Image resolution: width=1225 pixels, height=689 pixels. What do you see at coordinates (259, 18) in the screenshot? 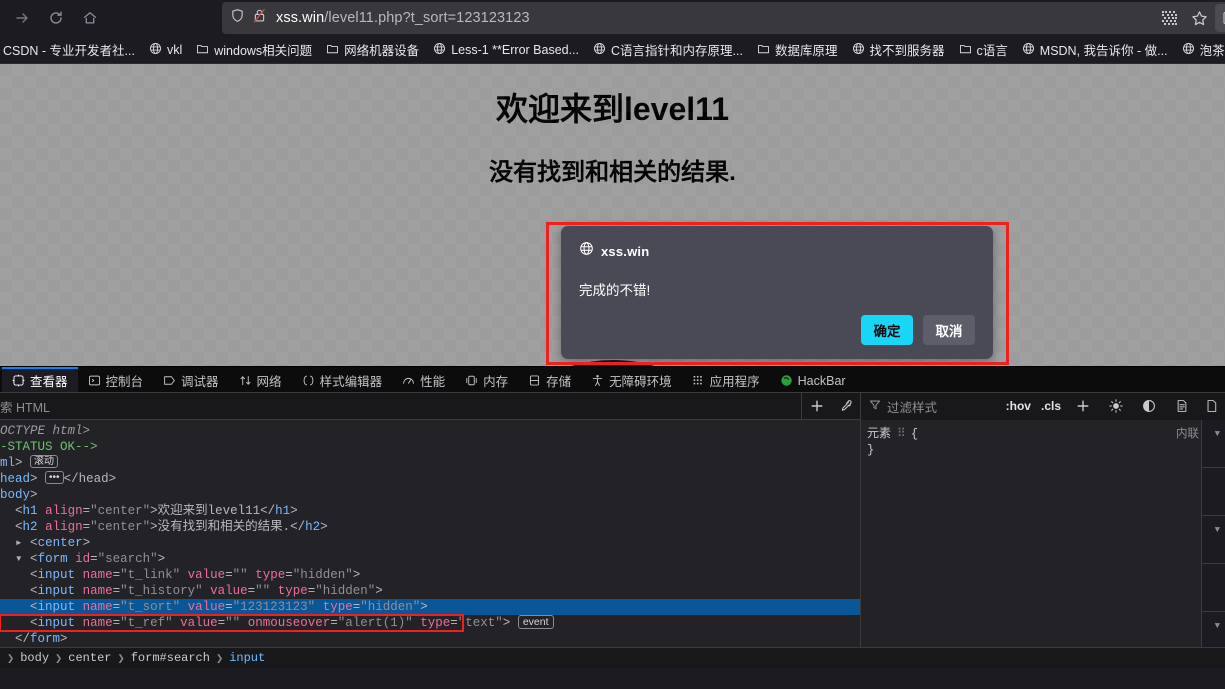
I see `lock-broken-icon` at bounding box center [259, 18].